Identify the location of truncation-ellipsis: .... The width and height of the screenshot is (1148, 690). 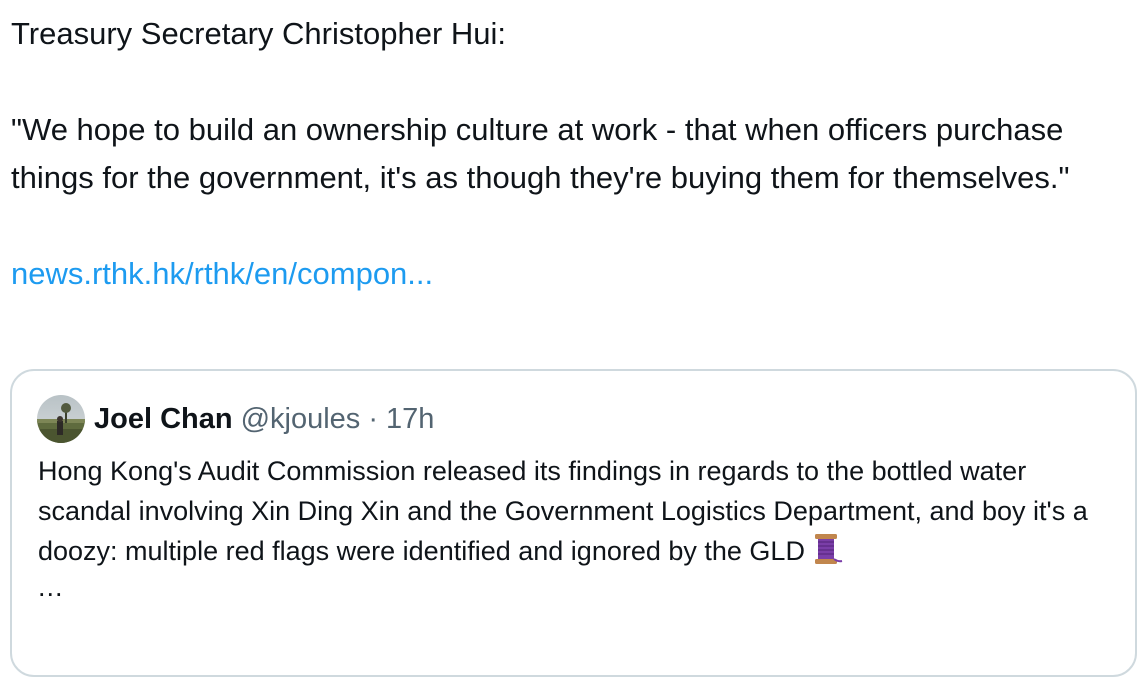
(51, 587).